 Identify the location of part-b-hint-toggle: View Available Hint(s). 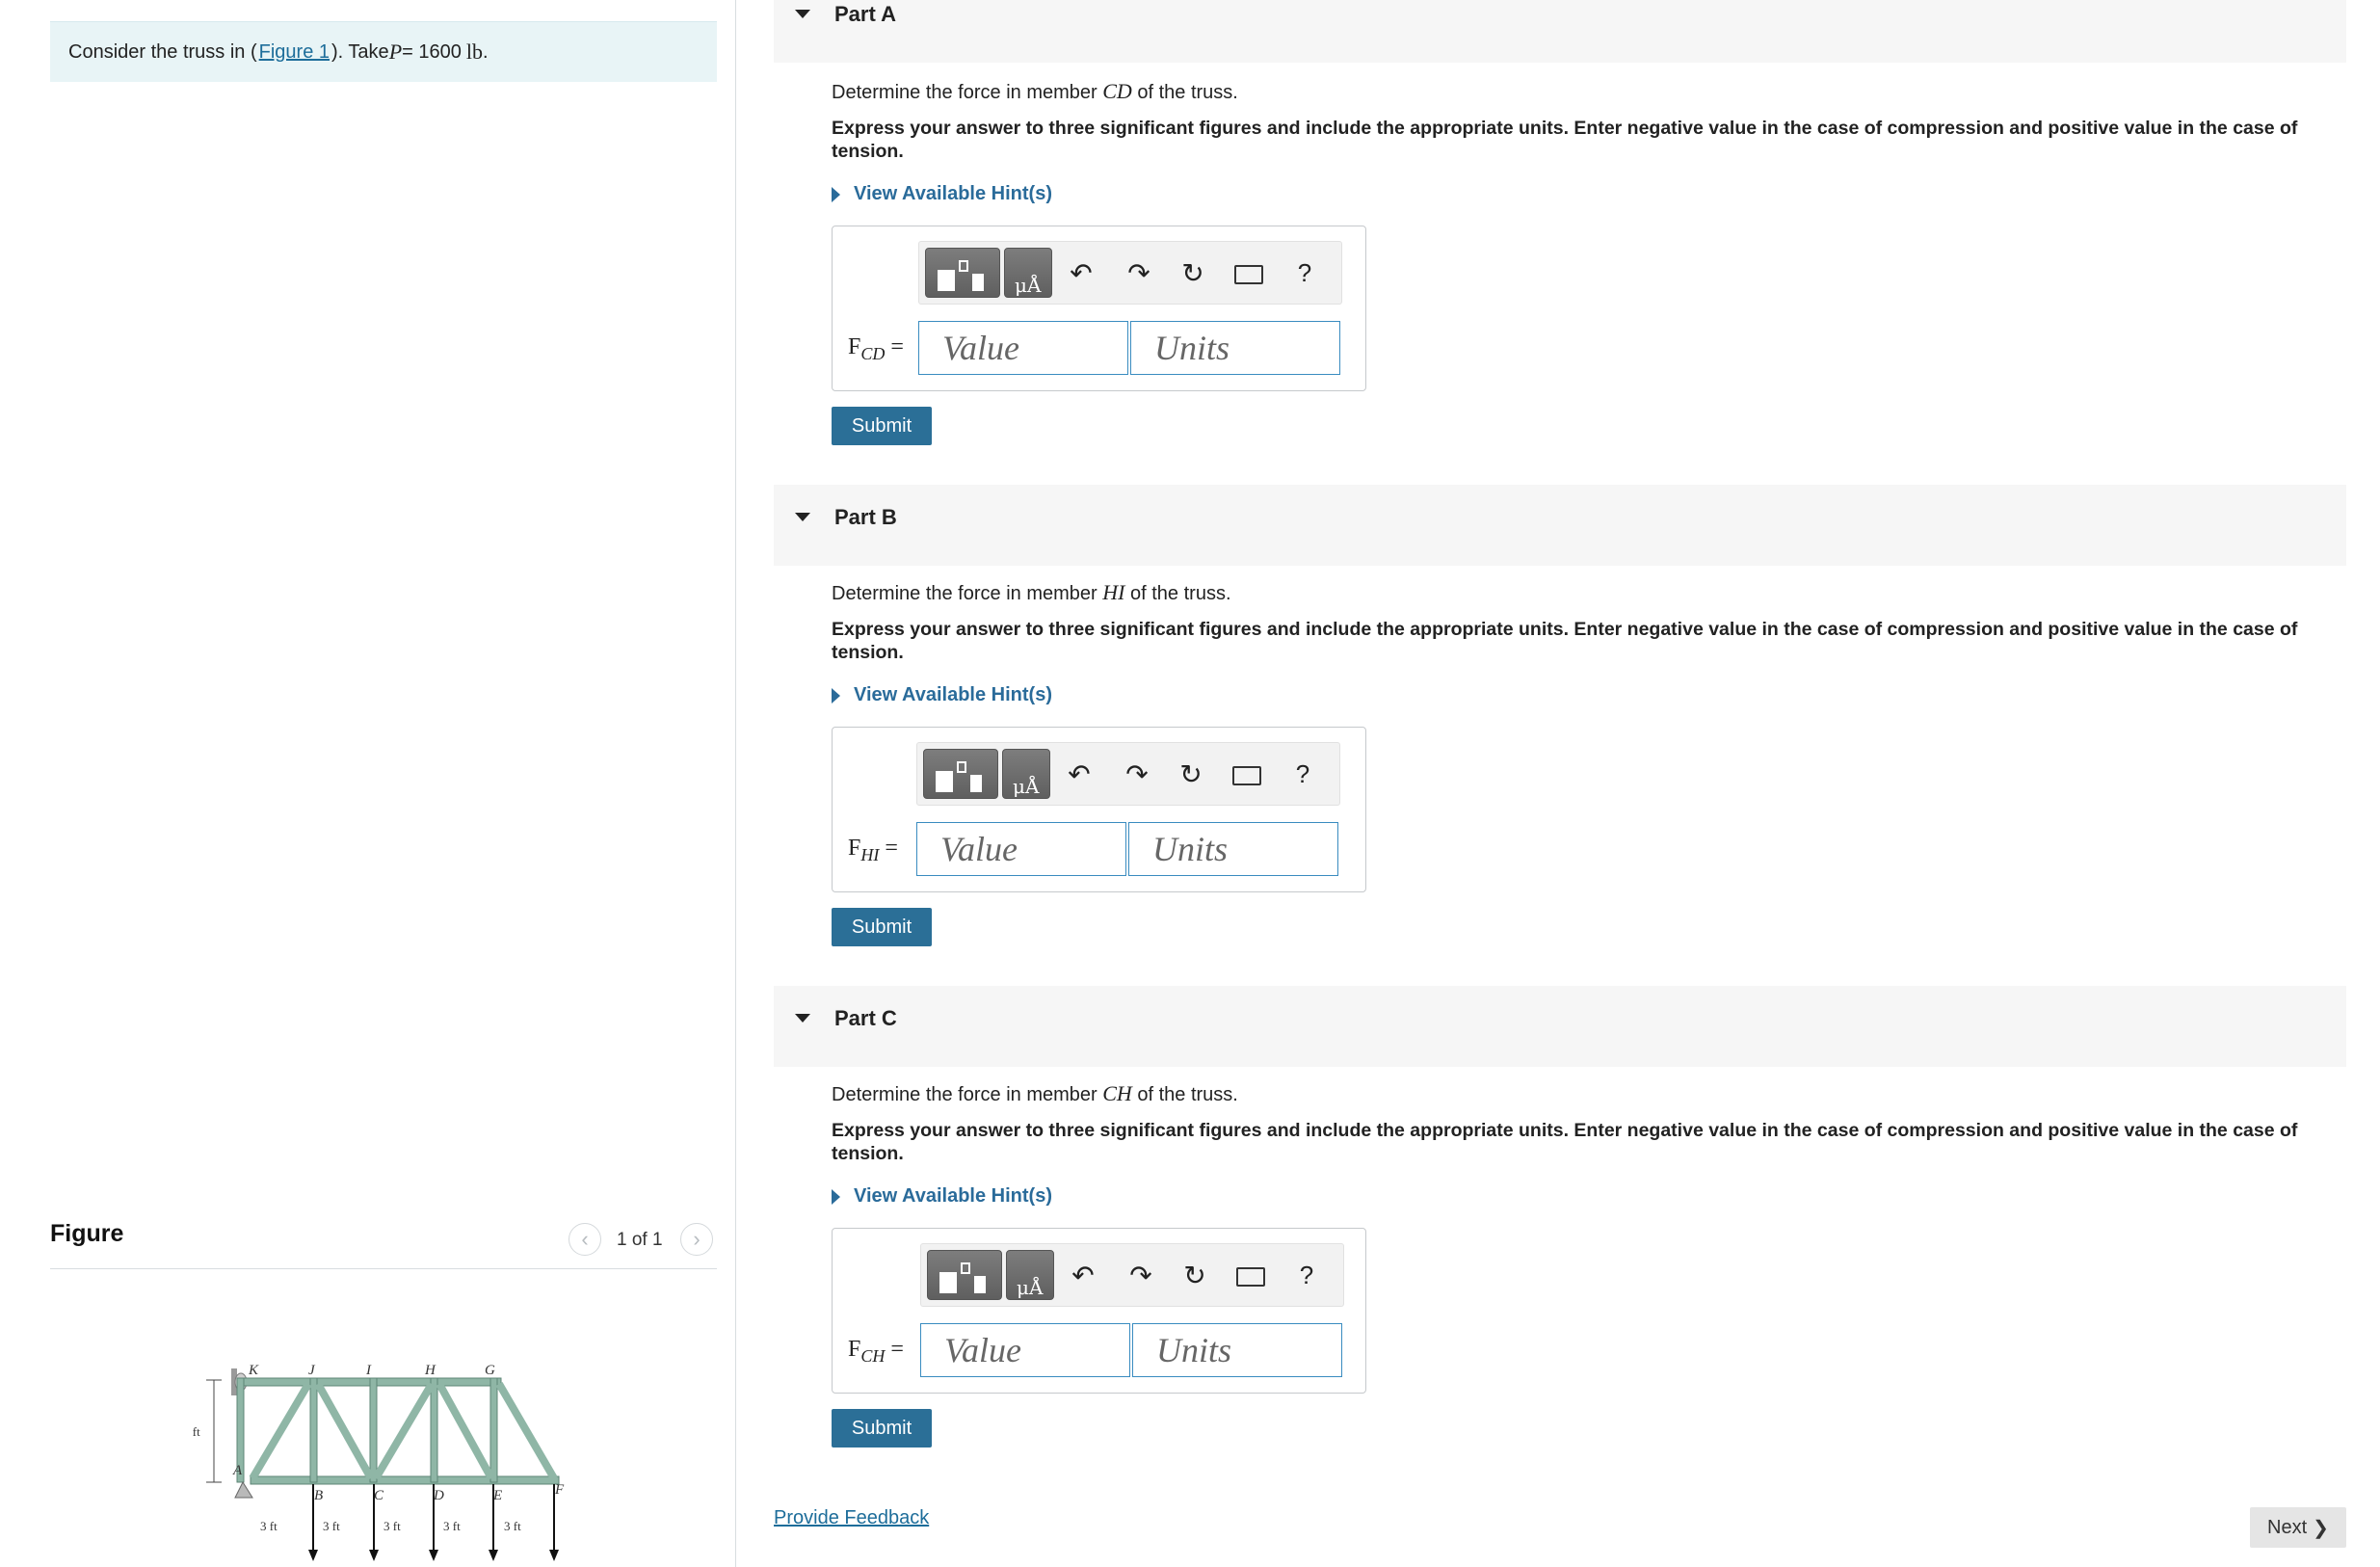
(942, 695).